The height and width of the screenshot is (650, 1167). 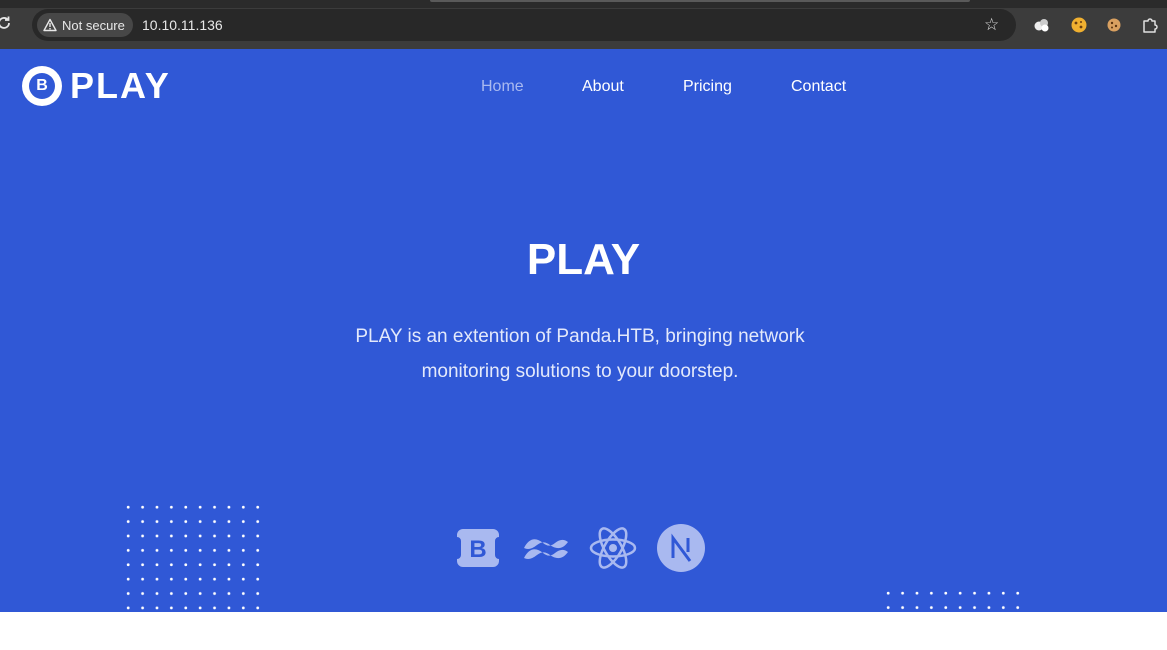 I want to click on cookie-editor-icon, so click(x=1079, y=25).